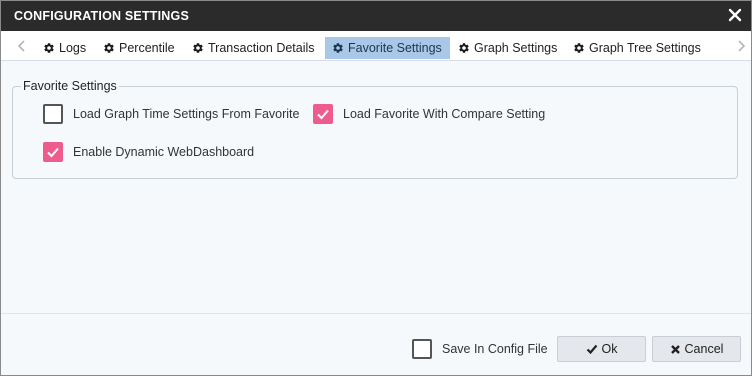  I want to click on load-favorite-compare-checkbox, so click(323, 114).